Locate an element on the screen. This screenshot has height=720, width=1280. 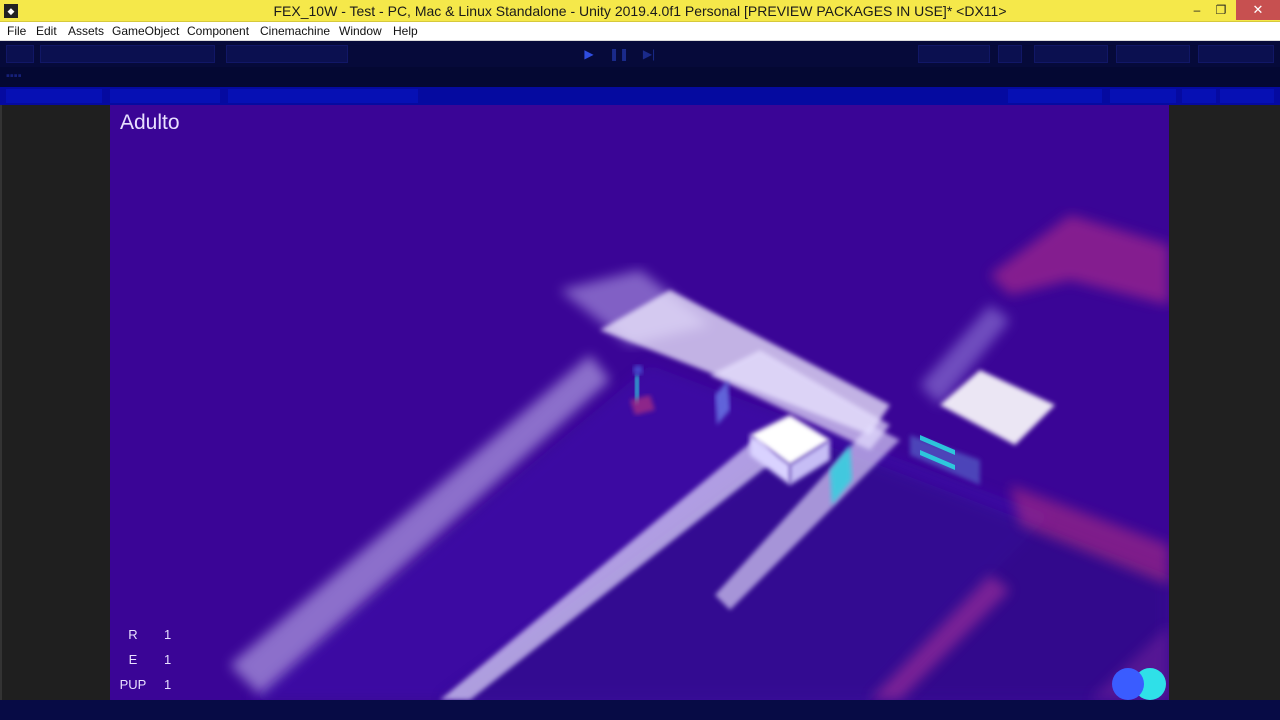
maximize-on-play-toggle is located at coordinates (1055, 96).